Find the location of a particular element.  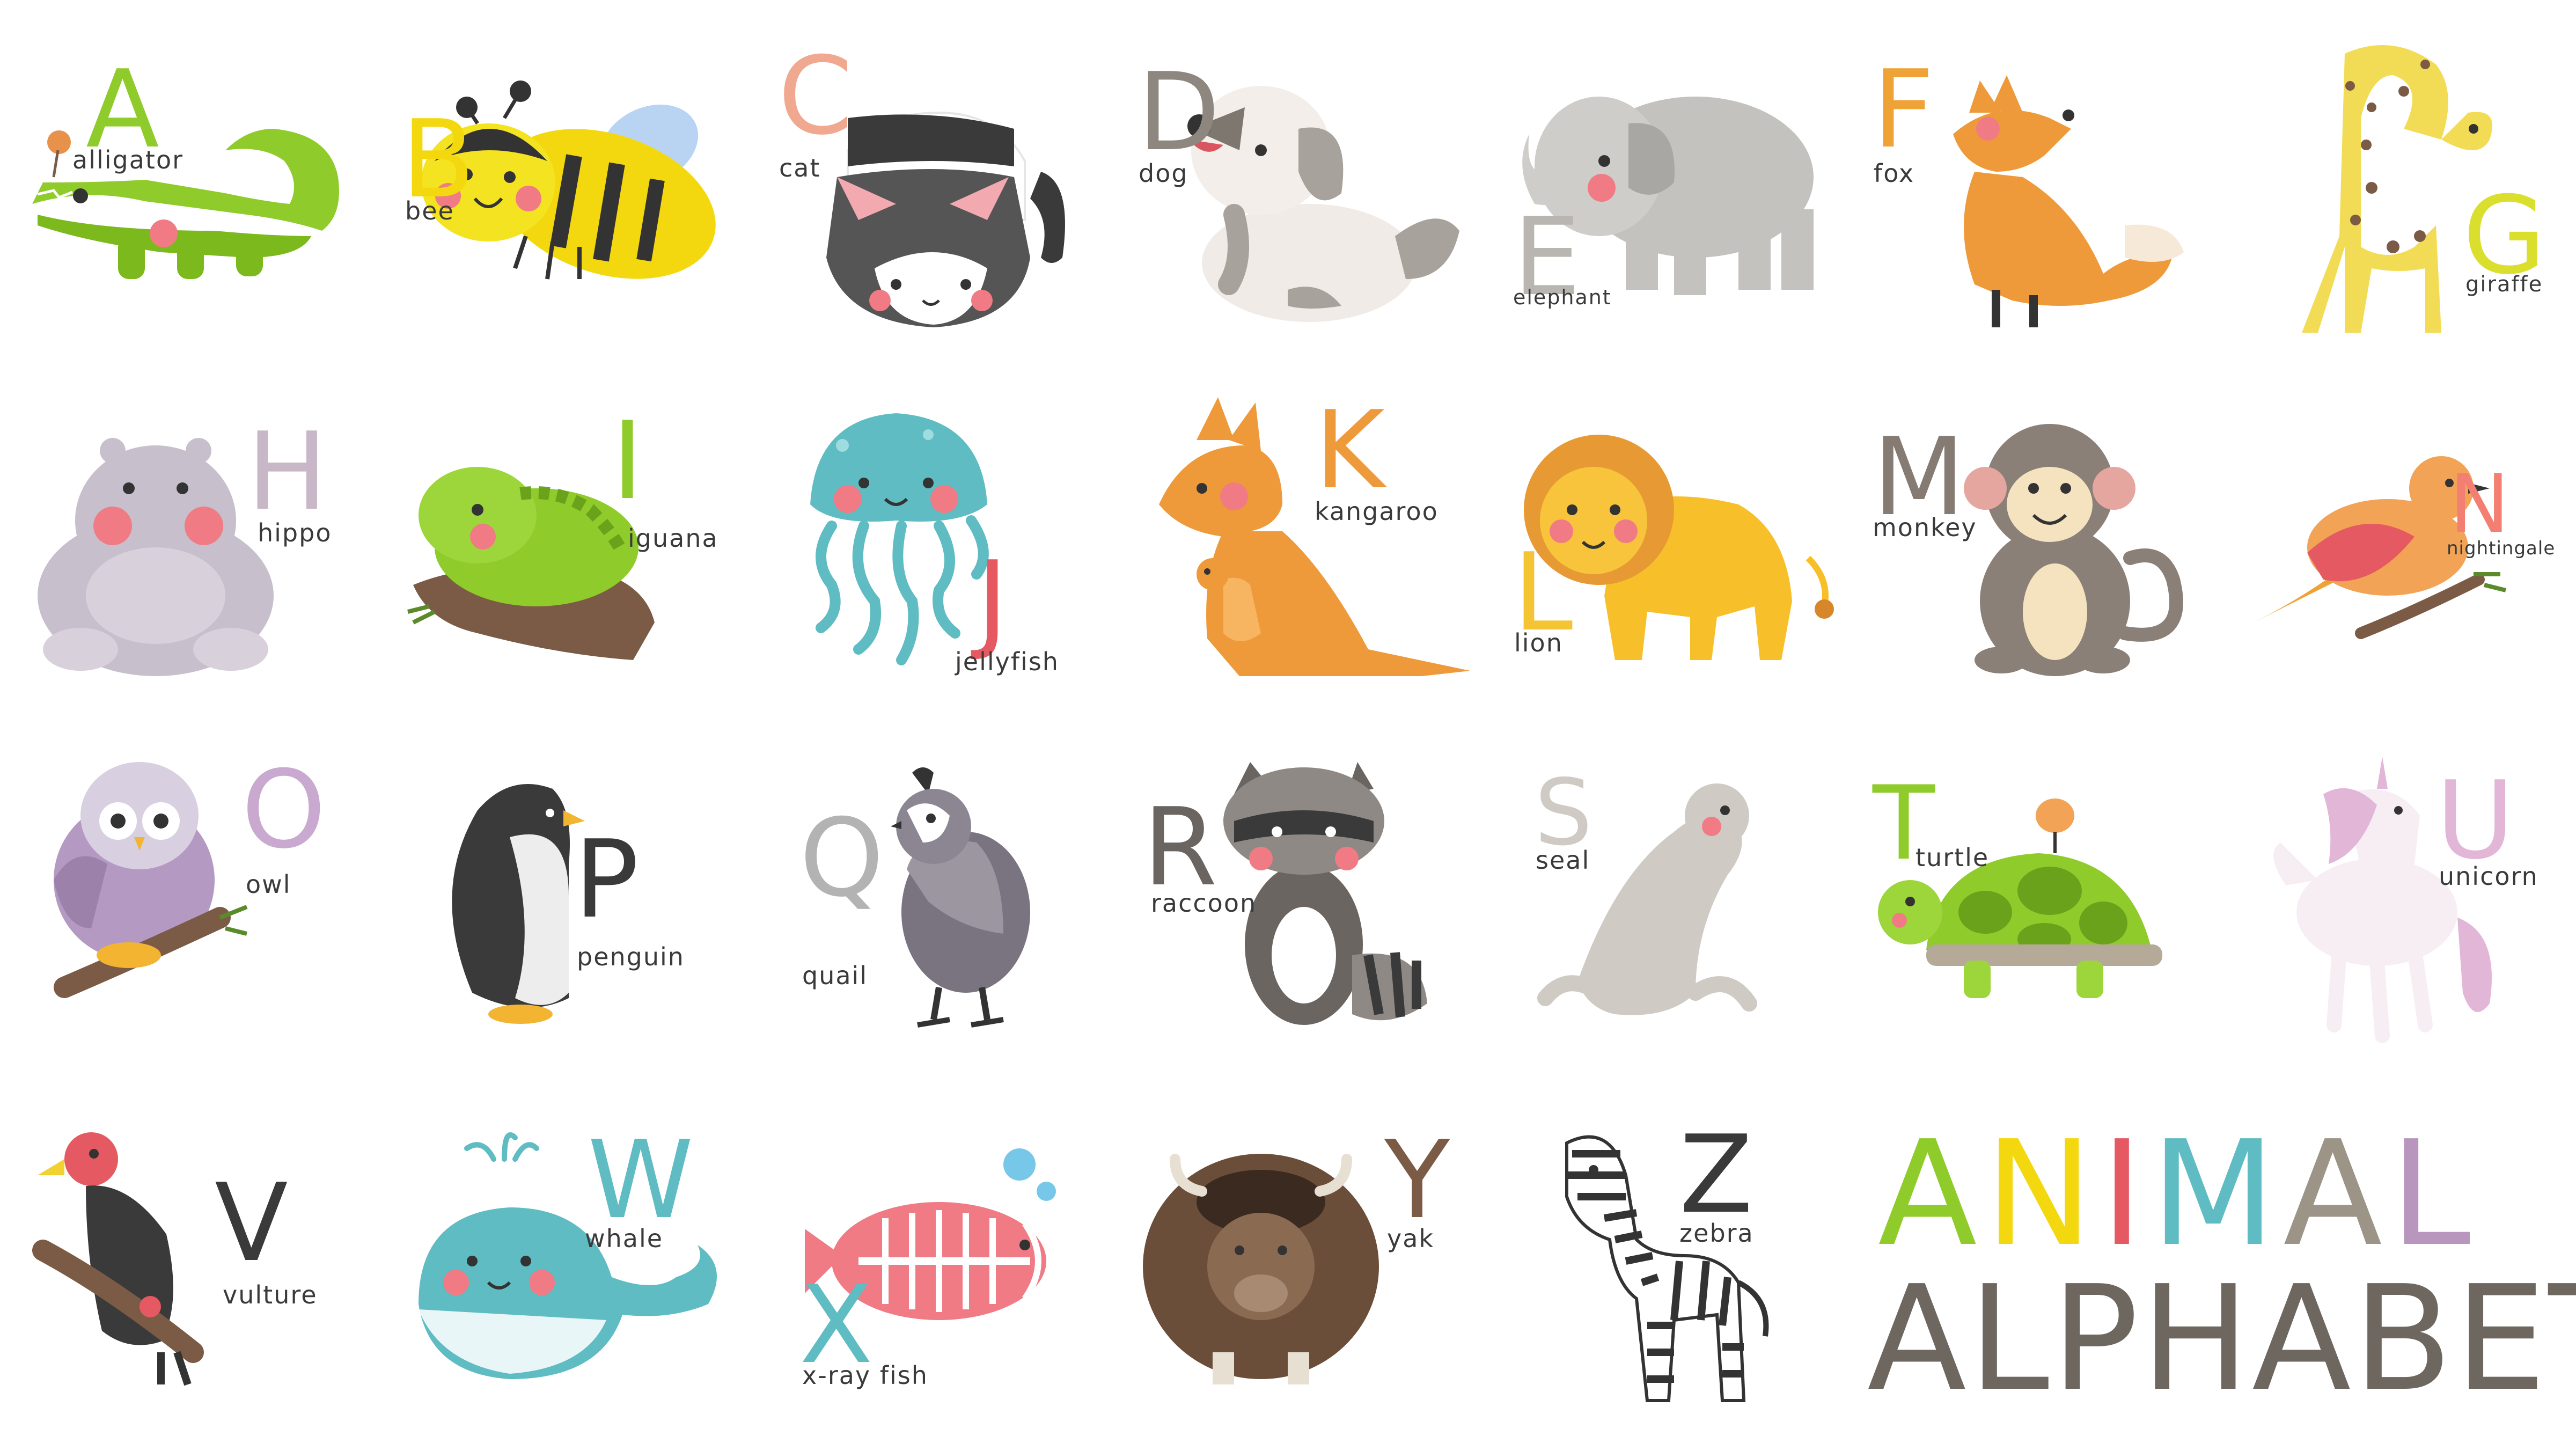

letter-r: R is located at coordinates (1180, 847).